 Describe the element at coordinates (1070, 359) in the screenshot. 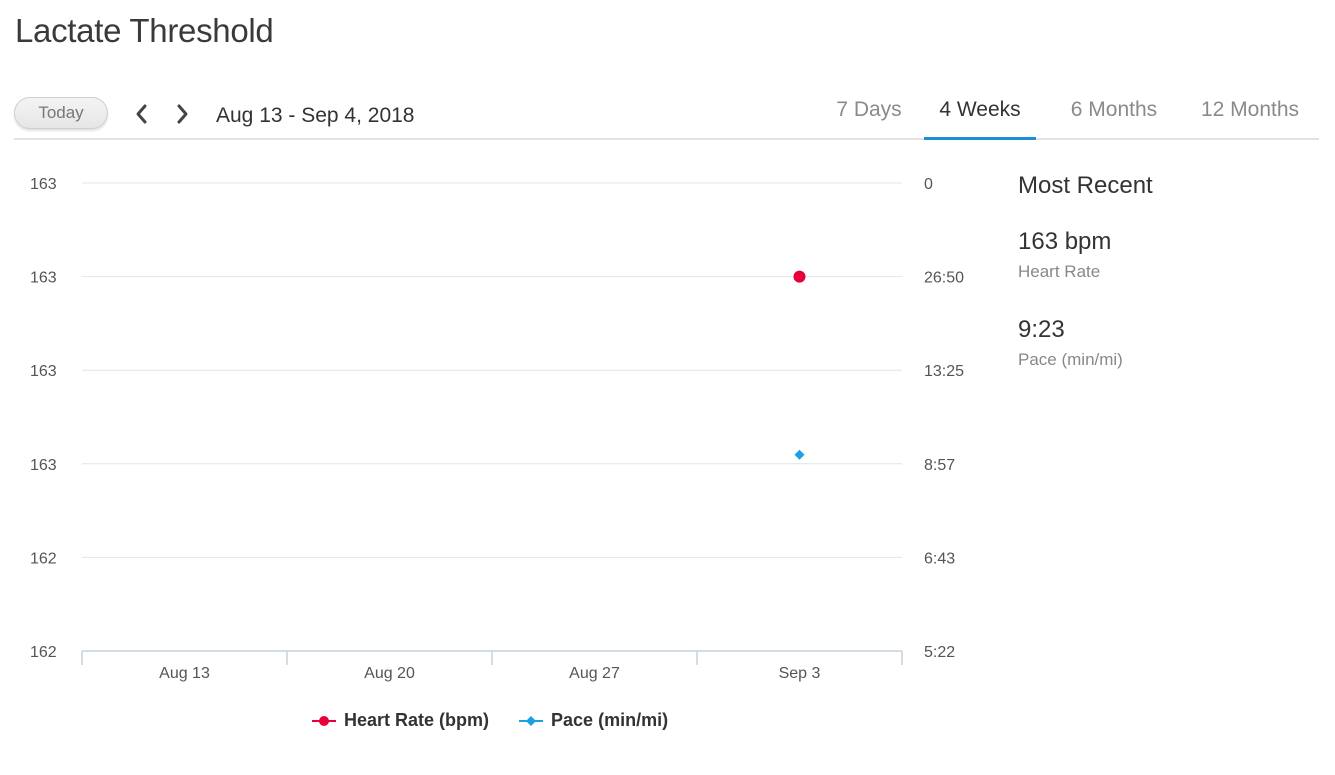

I see `pace-label: Pace (min/mi)` at that location.